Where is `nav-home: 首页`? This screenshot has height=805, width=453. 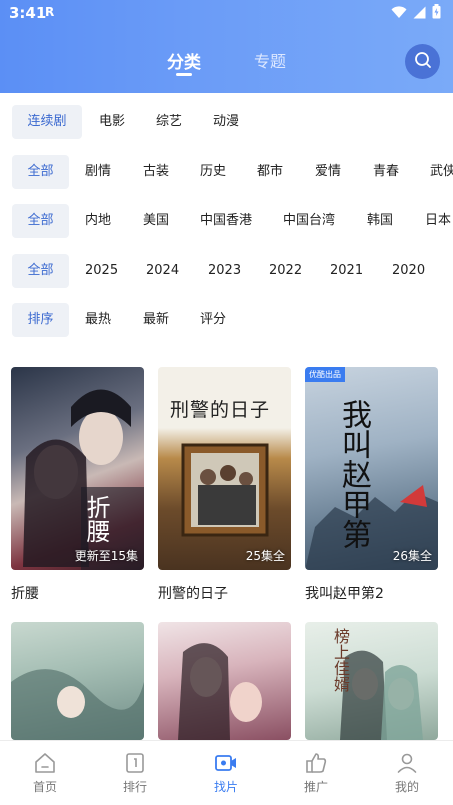
nav-home: 首页 is located at coordinates (45, 773).